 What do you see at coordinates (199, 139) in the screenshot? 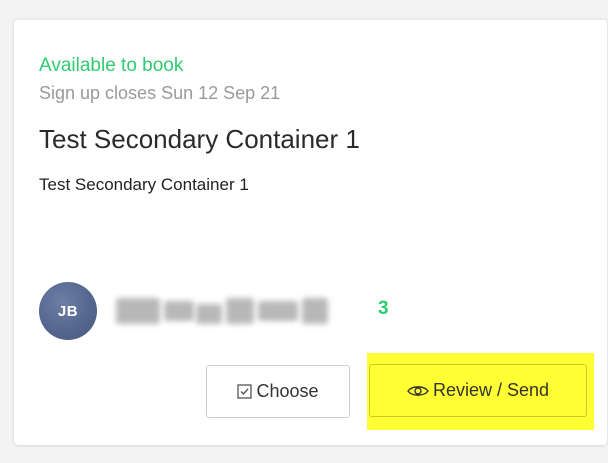
I see `card-title: Test Secondary Container 1` at bounding box center [199, 139].